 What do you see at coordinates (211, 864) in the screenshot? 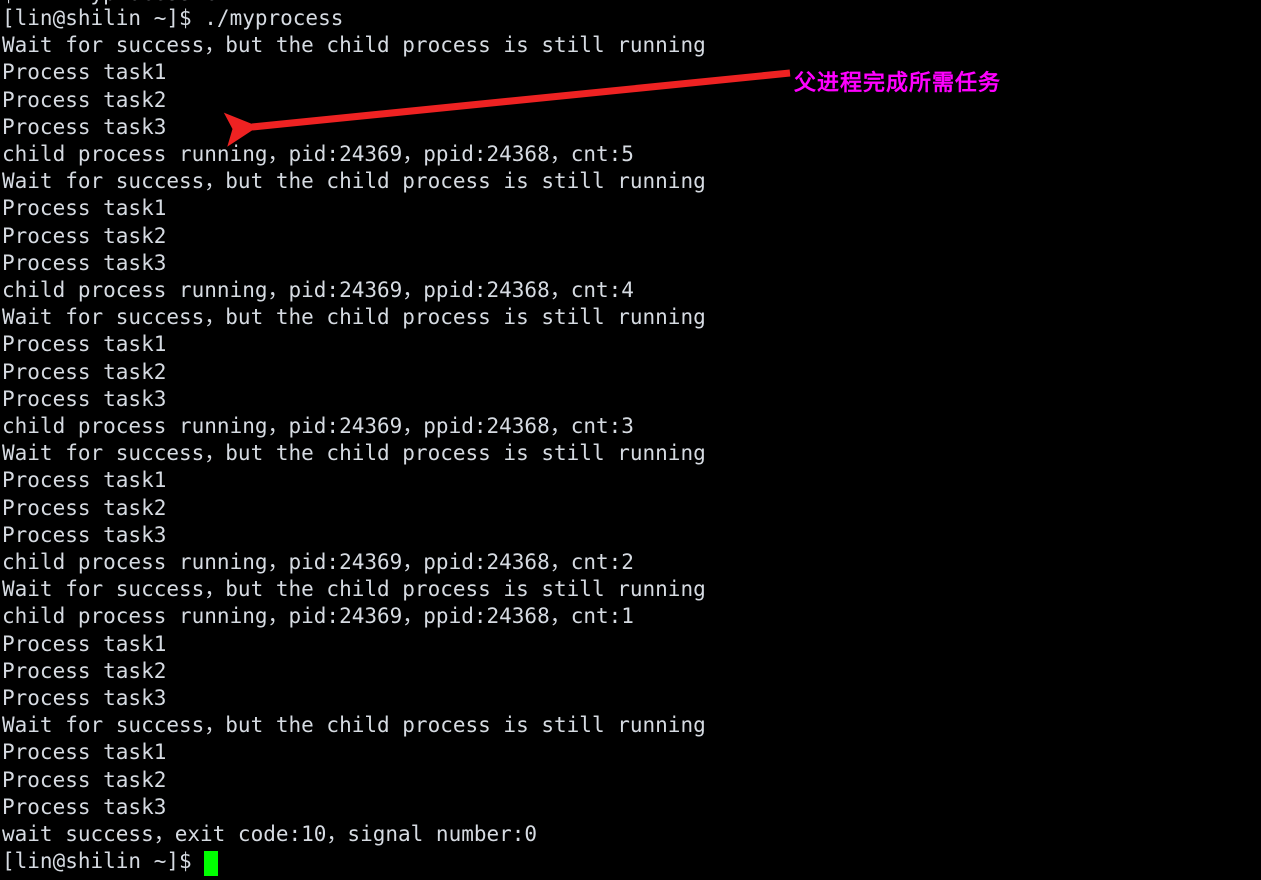
I see `terminal-cursor` at bounding box center [211, 864].